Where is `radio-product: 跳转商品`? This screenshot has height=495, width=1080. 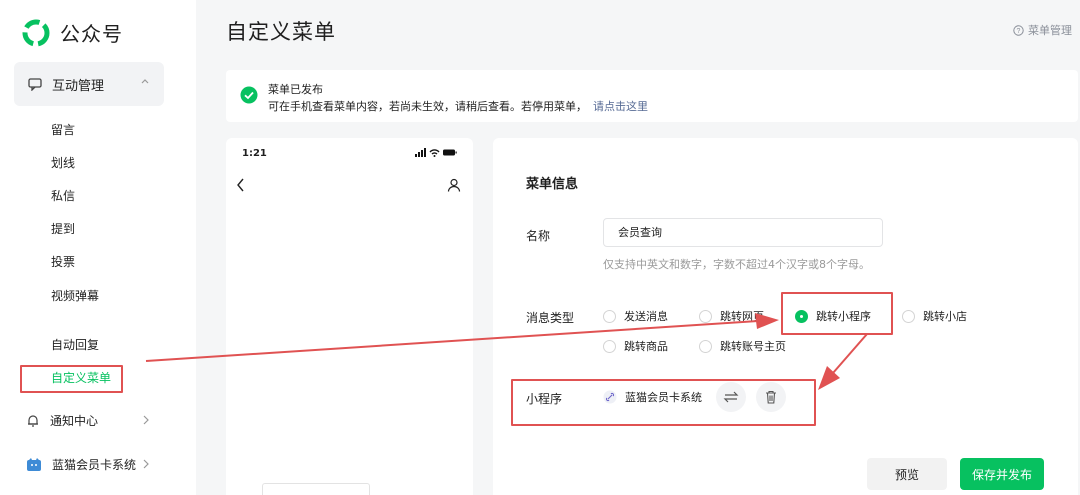
radio-product: 跳转商品 is located at coordinates (635, 346).